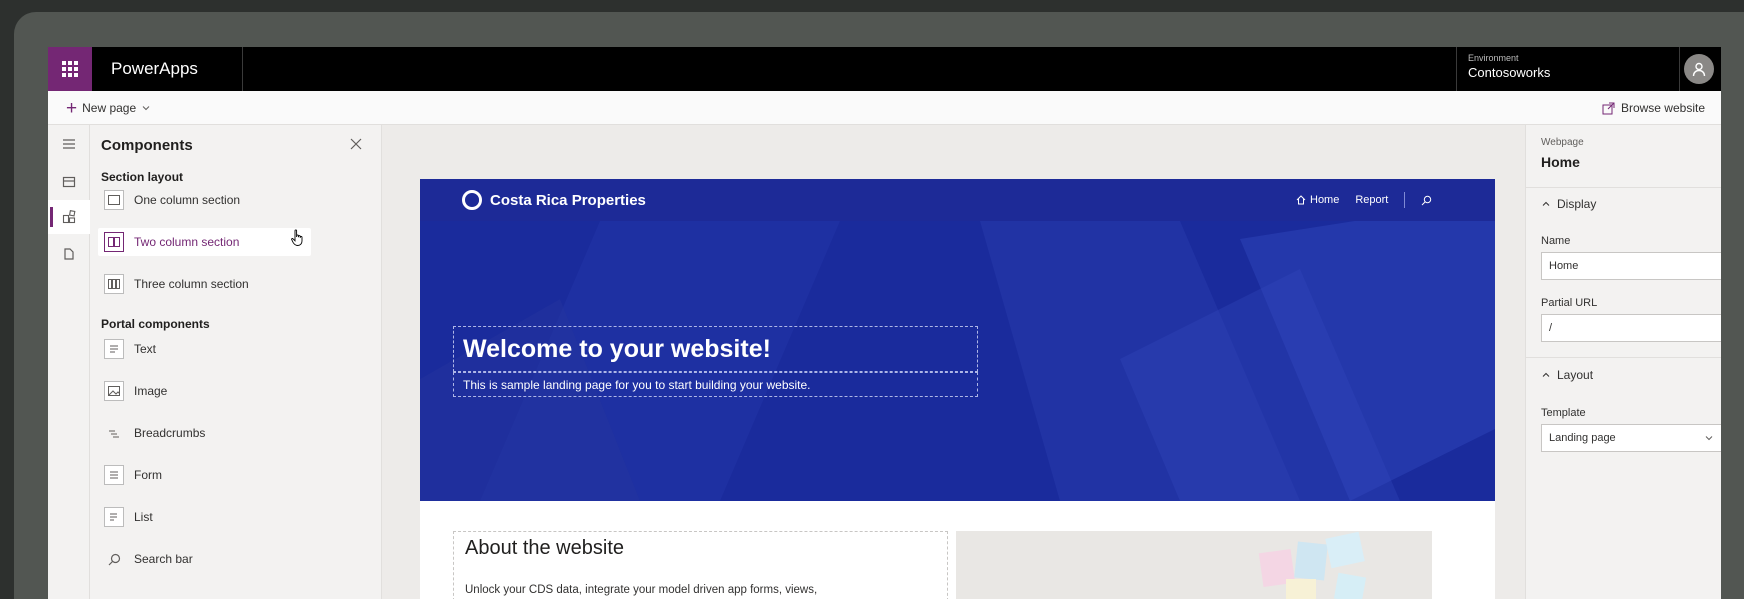 This screenshot has width=1744, height=599. I want to click on component-two-column-section: Two column section, so click(204, 242).